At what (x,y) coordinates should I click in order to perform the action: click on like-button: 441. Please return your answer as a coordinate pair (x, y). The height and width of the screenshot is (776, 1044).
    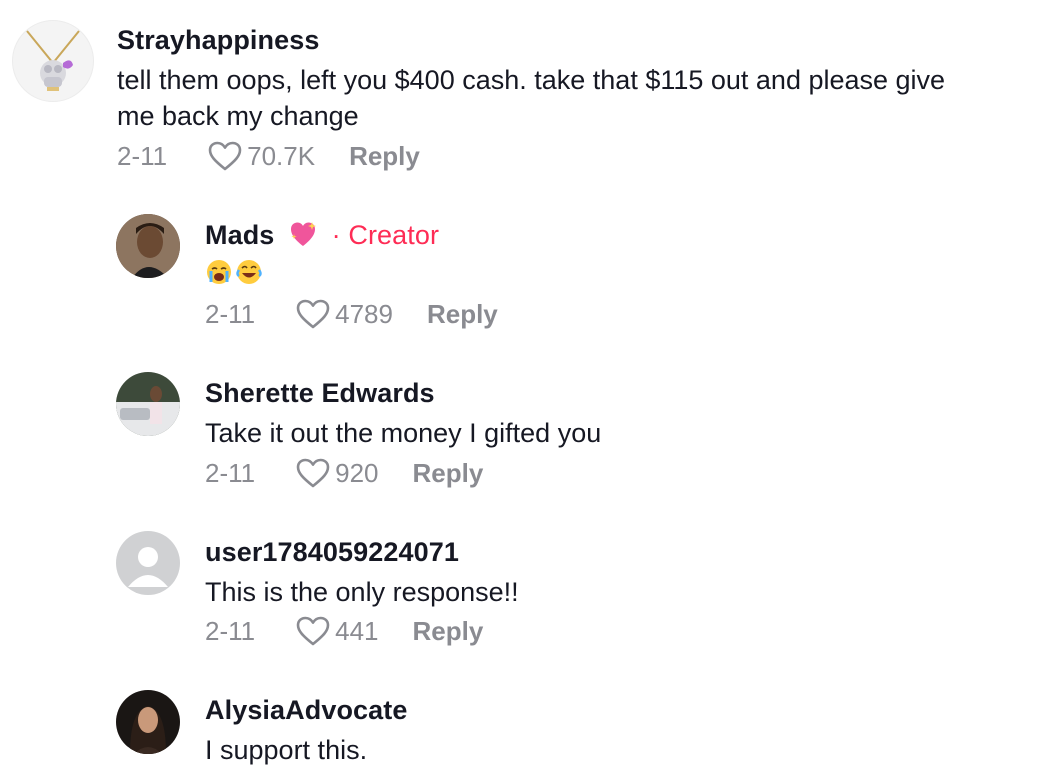
    Looking at the image, I should click on (337, 631).